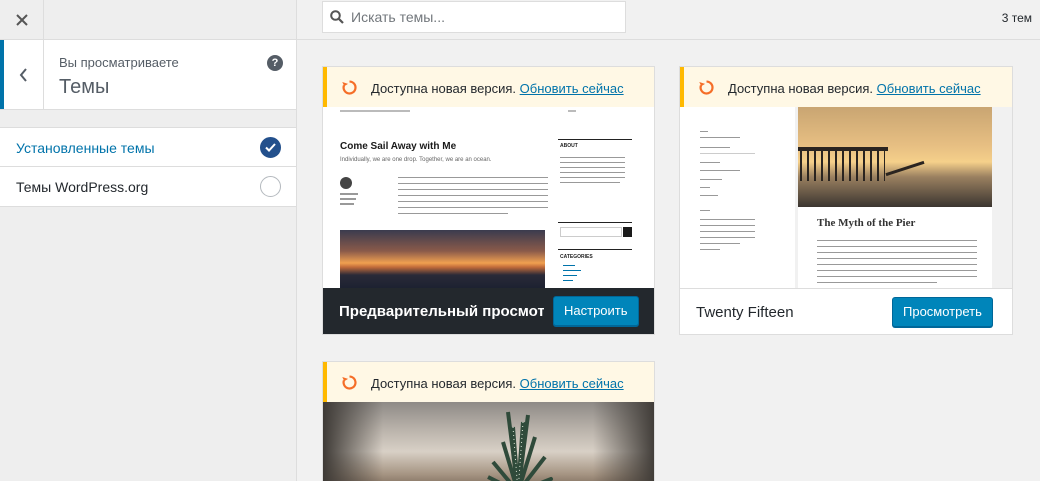  What do you see at coordinates (846, 311) in the screenshot?
I see `theme-actions-bar: Twenty Fifteen Просмотреть` at bounding box center [846, 311].